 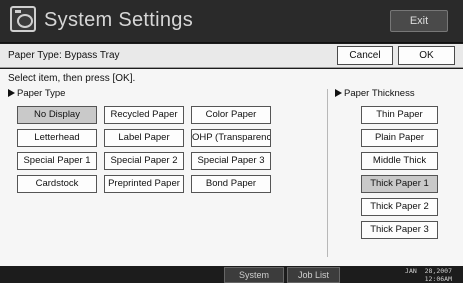 I want to click on thickness-thick-paper-2: Thick Paper 2, so click(x=399, y=207).